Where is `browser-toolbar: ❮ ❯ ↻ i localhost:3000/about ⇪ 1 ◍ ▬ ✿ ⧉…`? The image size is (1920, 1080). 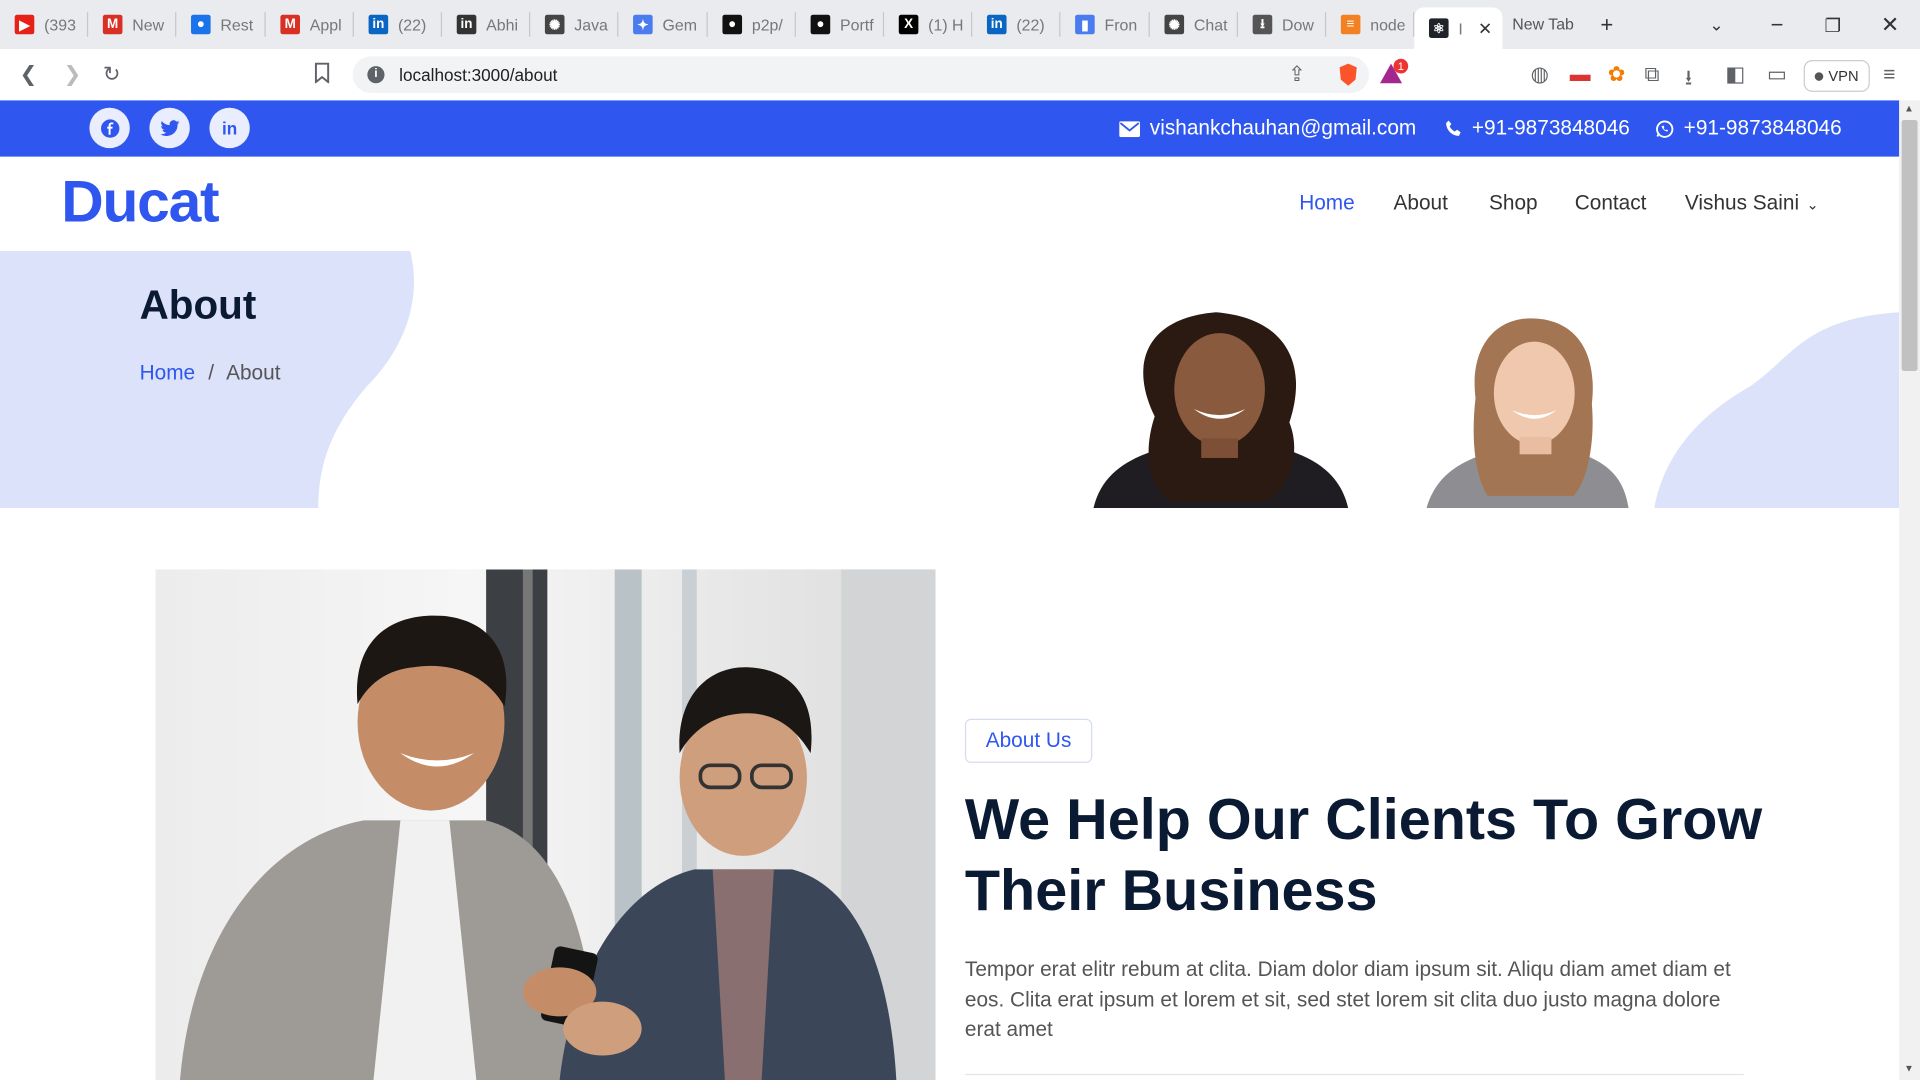
browser-toolbar: ❮ ❯ ↻ i localhost:3000/about ⇪ 1 ◍ ▬ ✿ ⧉… is located at coordinates (960, 75).